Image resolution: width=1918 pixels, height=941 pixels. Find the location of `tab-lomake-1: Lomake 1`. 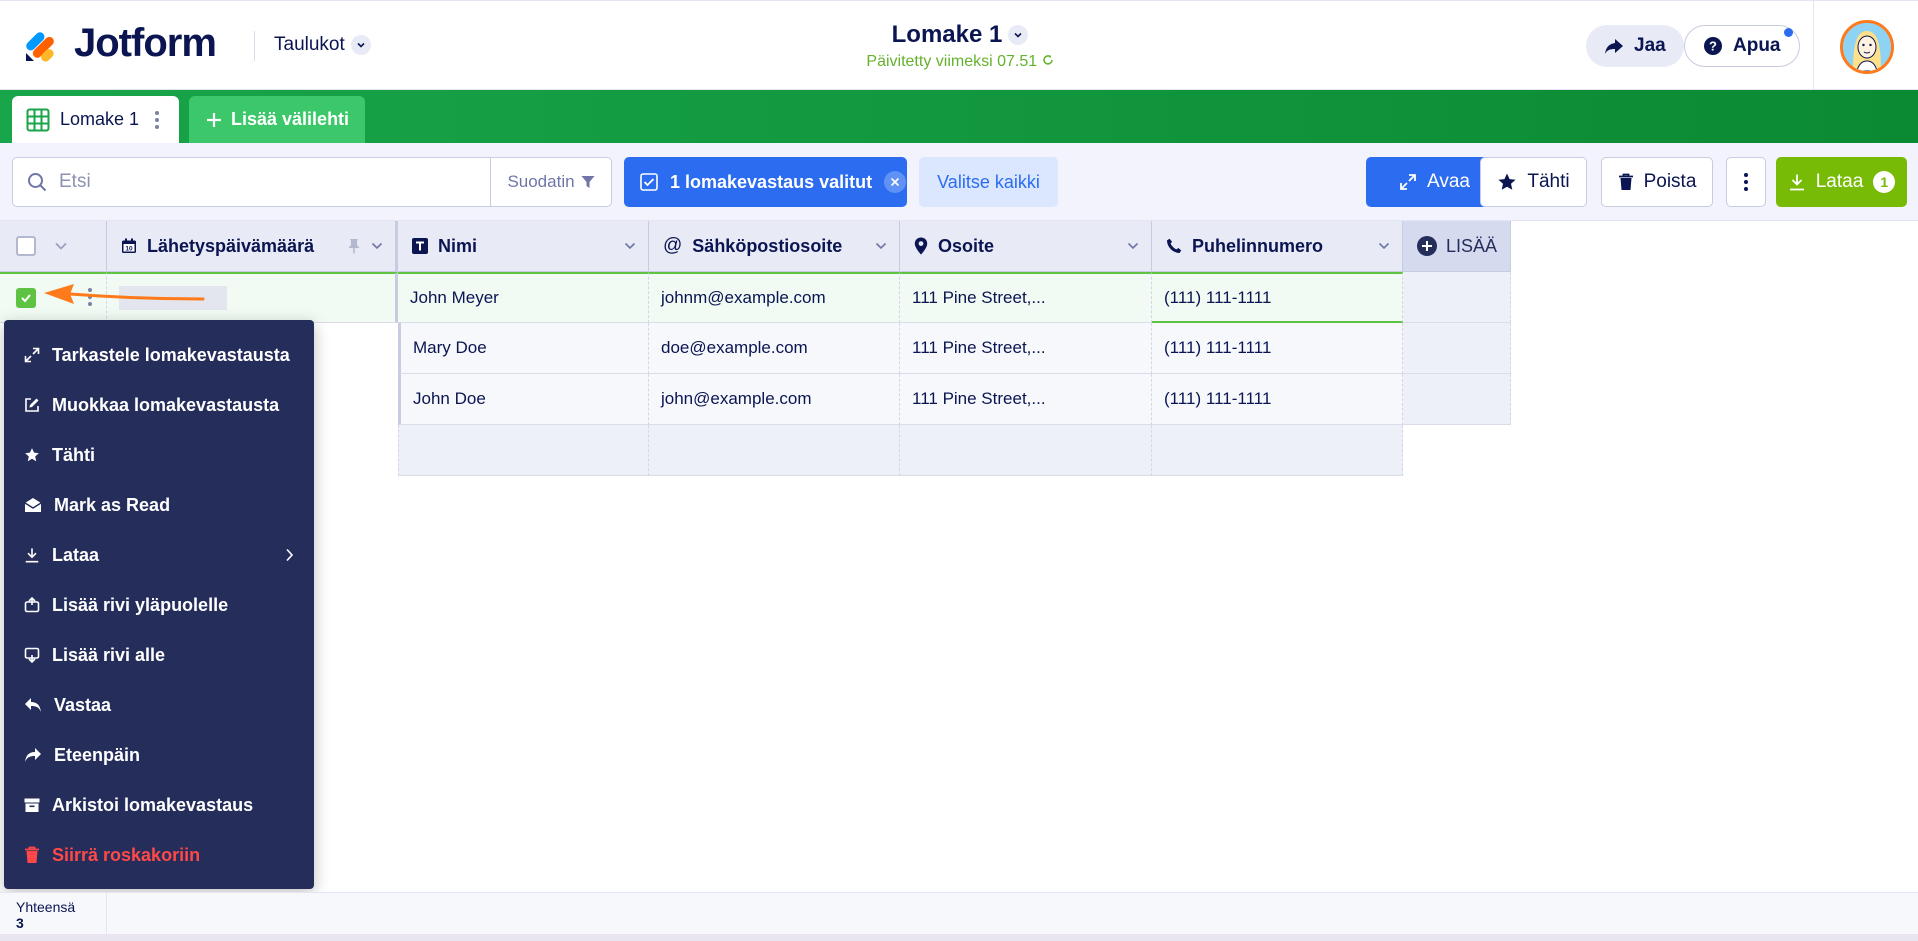

tab-lomake-1: Lomake 1 is located at coordinates (95, 119).